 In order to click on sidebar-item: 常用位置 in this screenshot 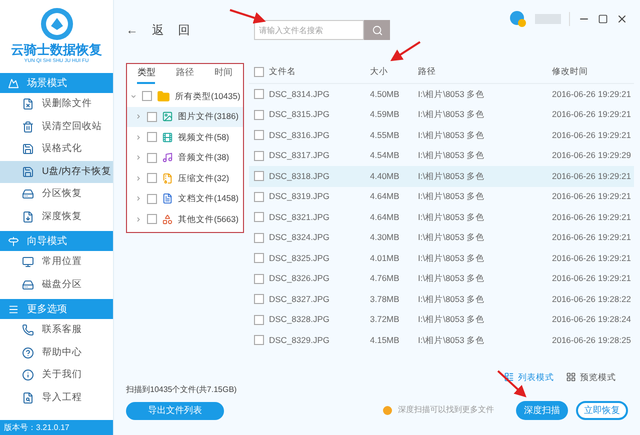, I will do `click(56, 262)`.